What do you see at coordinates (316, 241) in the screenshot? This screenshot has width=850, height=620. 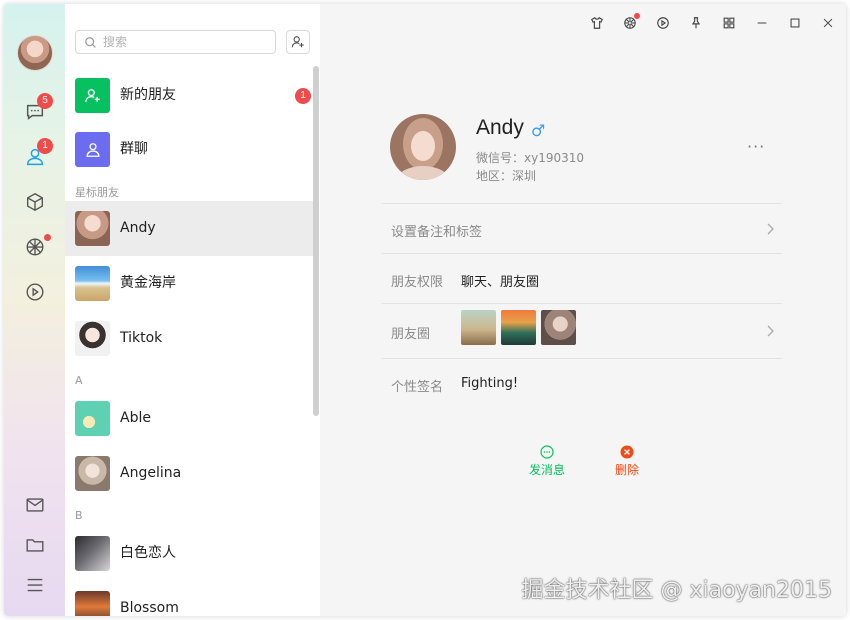 I see `contact-list-scrollbar` at bounding box center [316, 241].